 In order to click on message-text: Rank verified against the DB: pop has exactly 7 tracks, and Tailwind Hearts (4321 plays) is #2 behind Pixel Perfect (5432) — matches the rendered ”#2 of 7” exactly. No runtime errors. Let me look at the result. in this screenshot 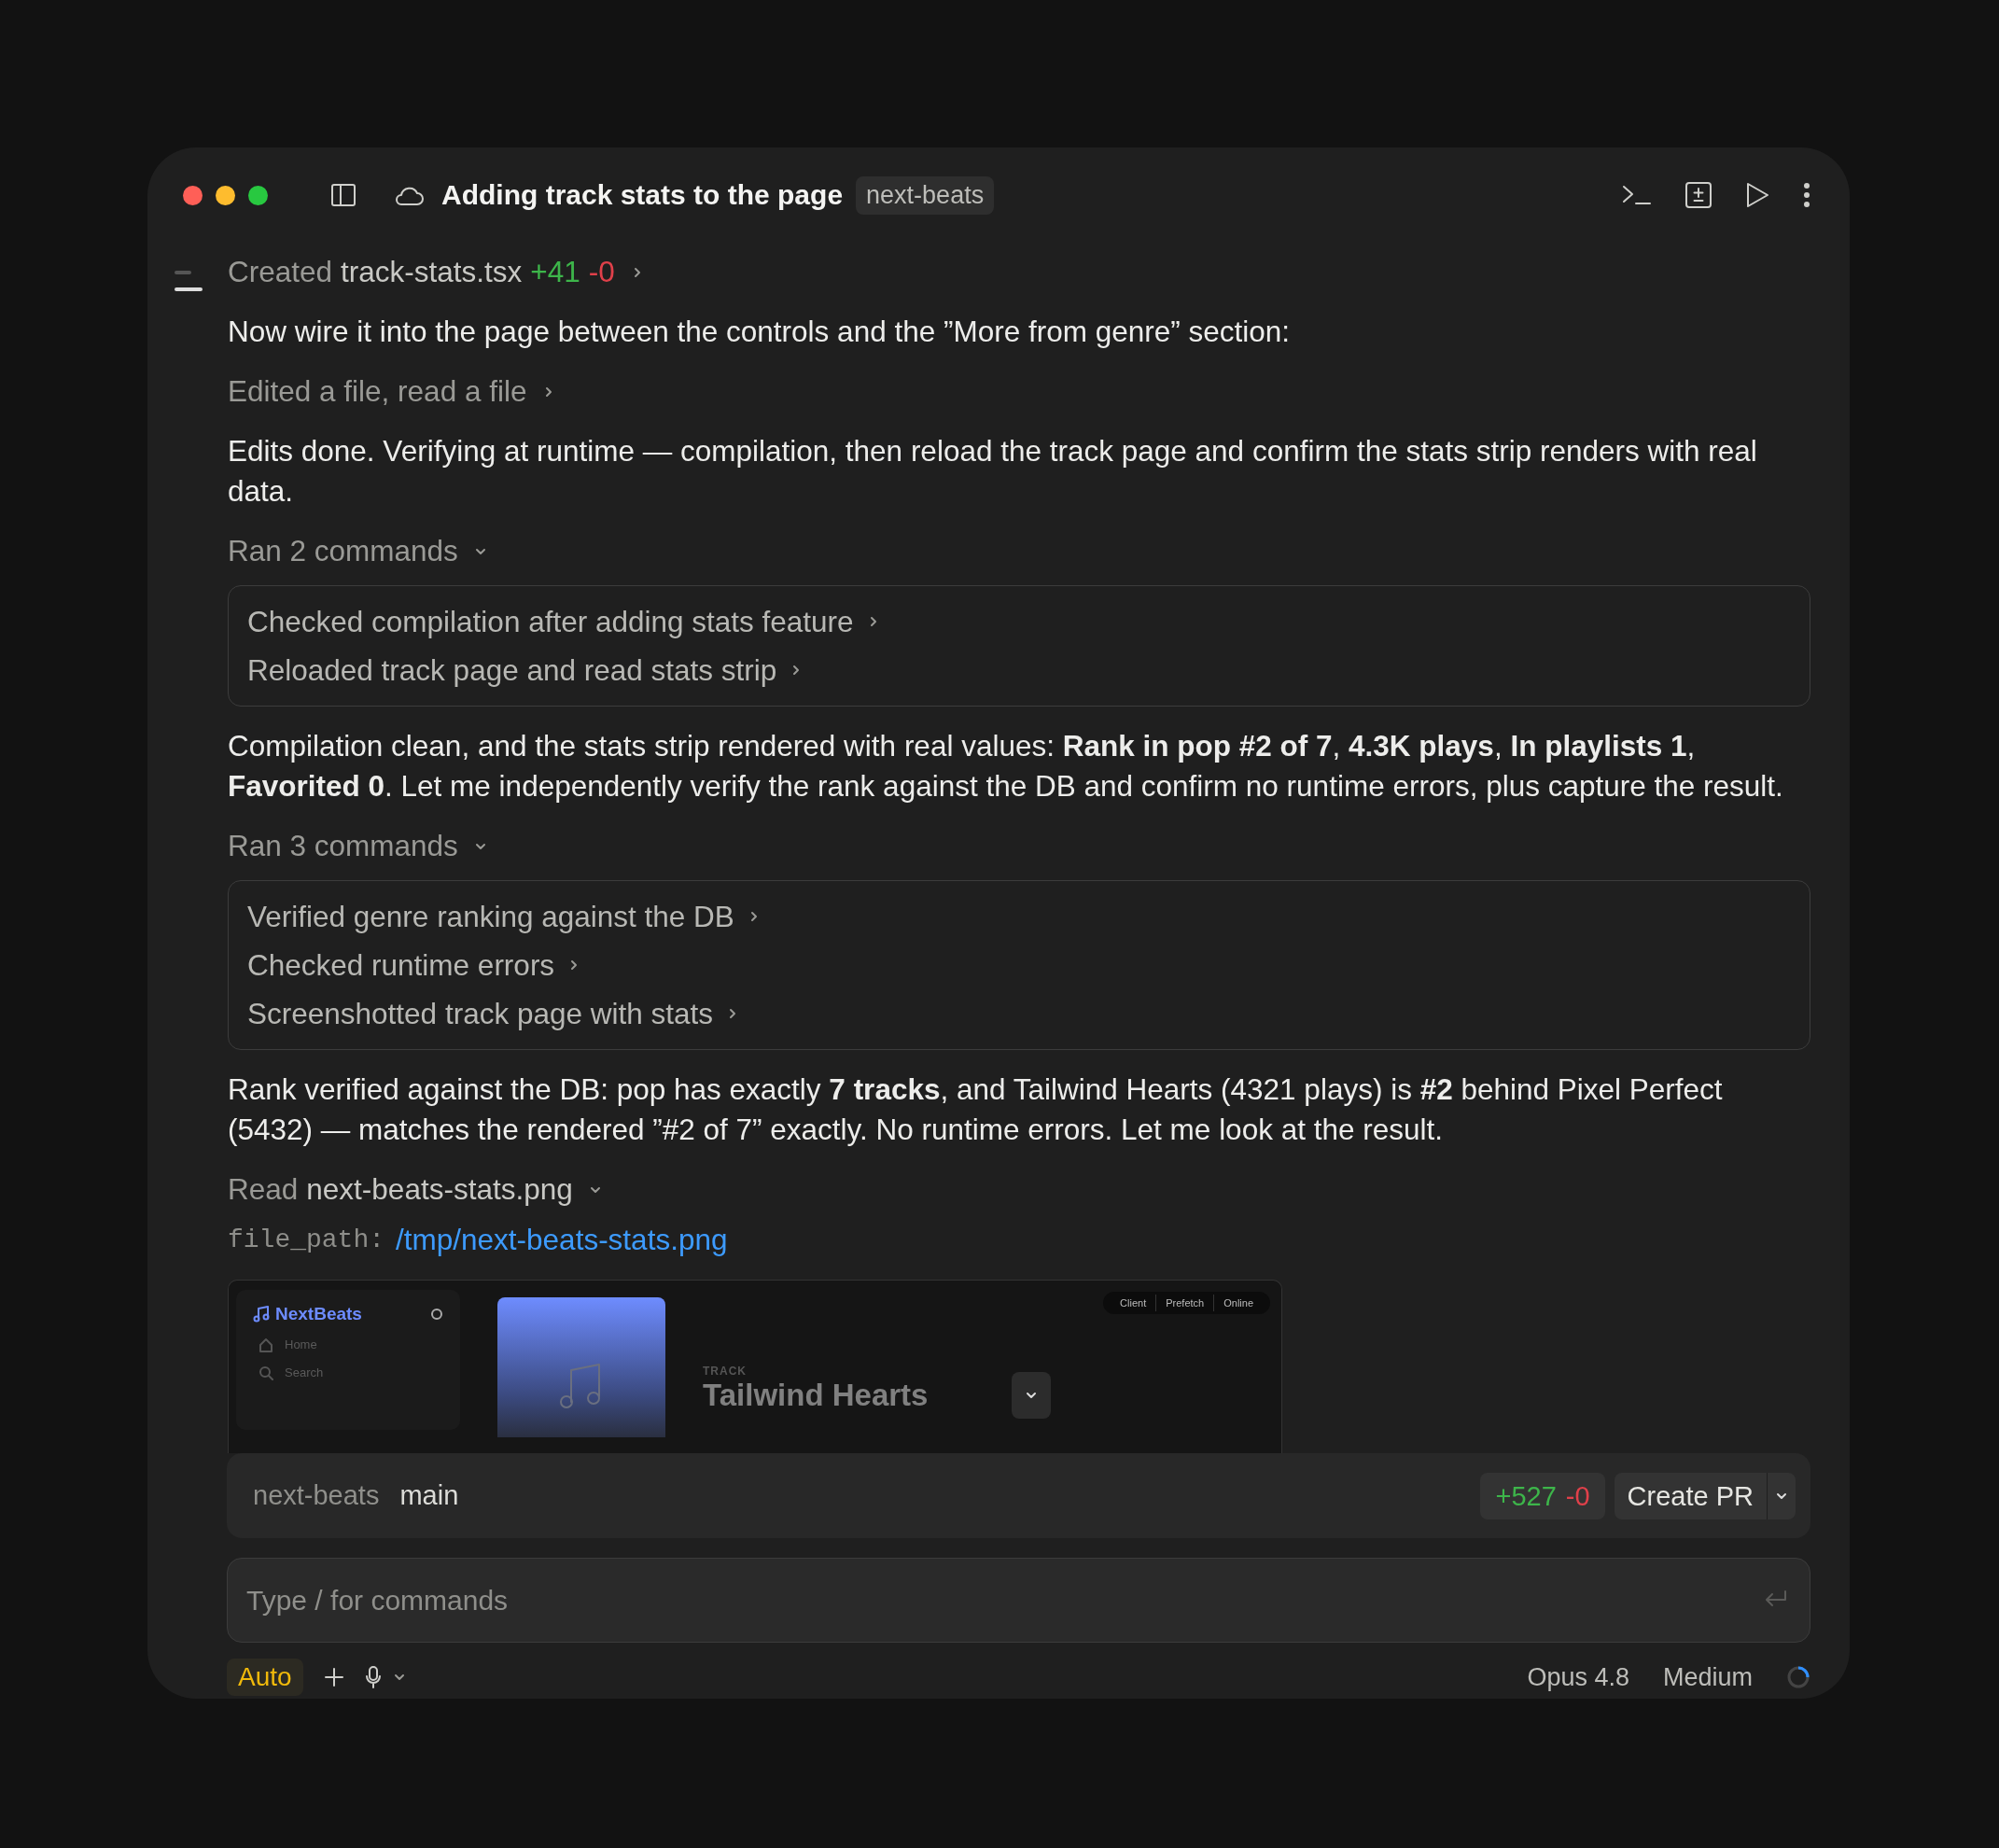, I will do `click(976, 1109)`.